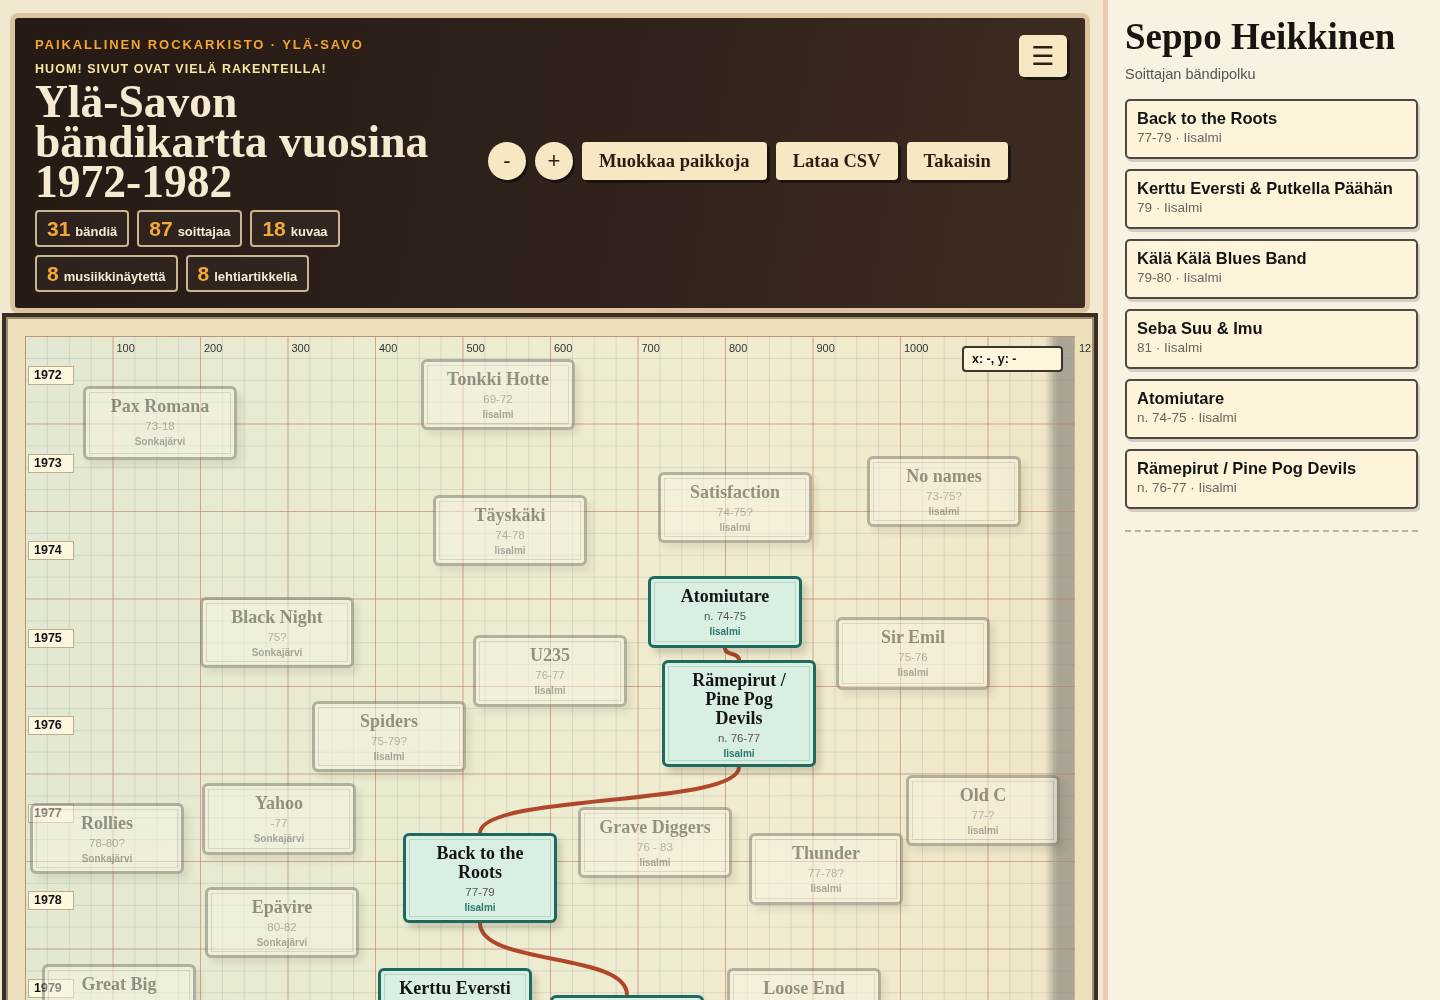  What do you see at coordinates (1085, 348) in the screenshot?
I see `x-axis-label: 12` at bounding box center [1085, 348].